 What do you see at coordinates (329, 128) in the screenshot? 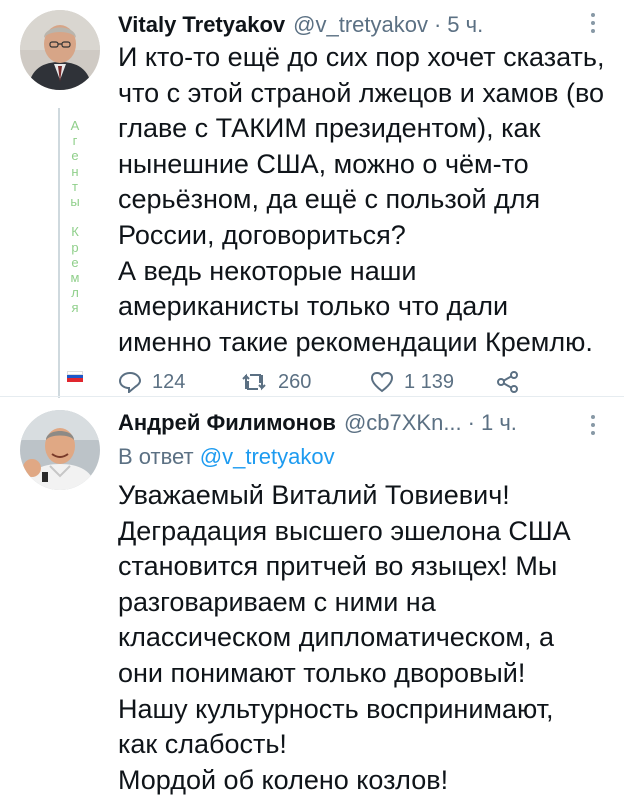
I see `tweet1-text-line: главе с ТАКИМ президентом), как` at bounding box center [329, 128].